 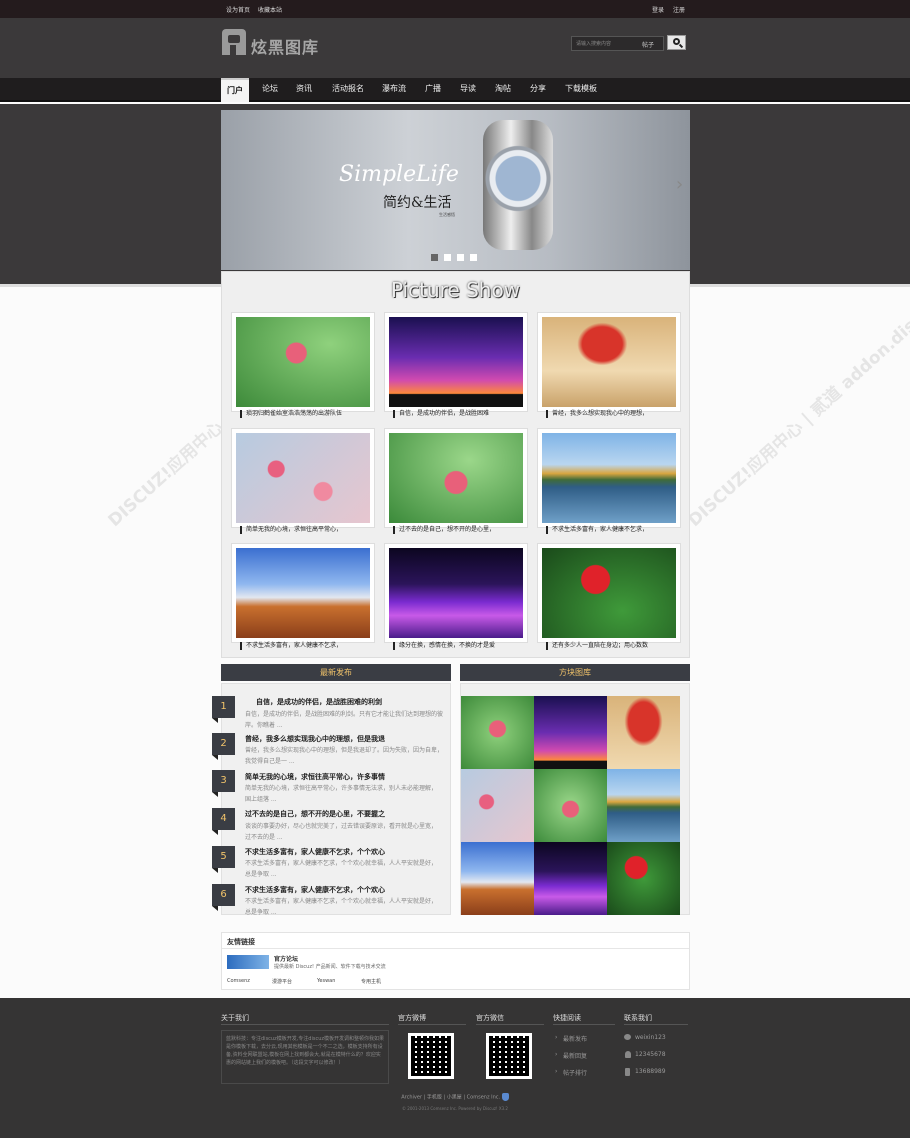 I want to click on logo-icon, so click(x=234, y=42).